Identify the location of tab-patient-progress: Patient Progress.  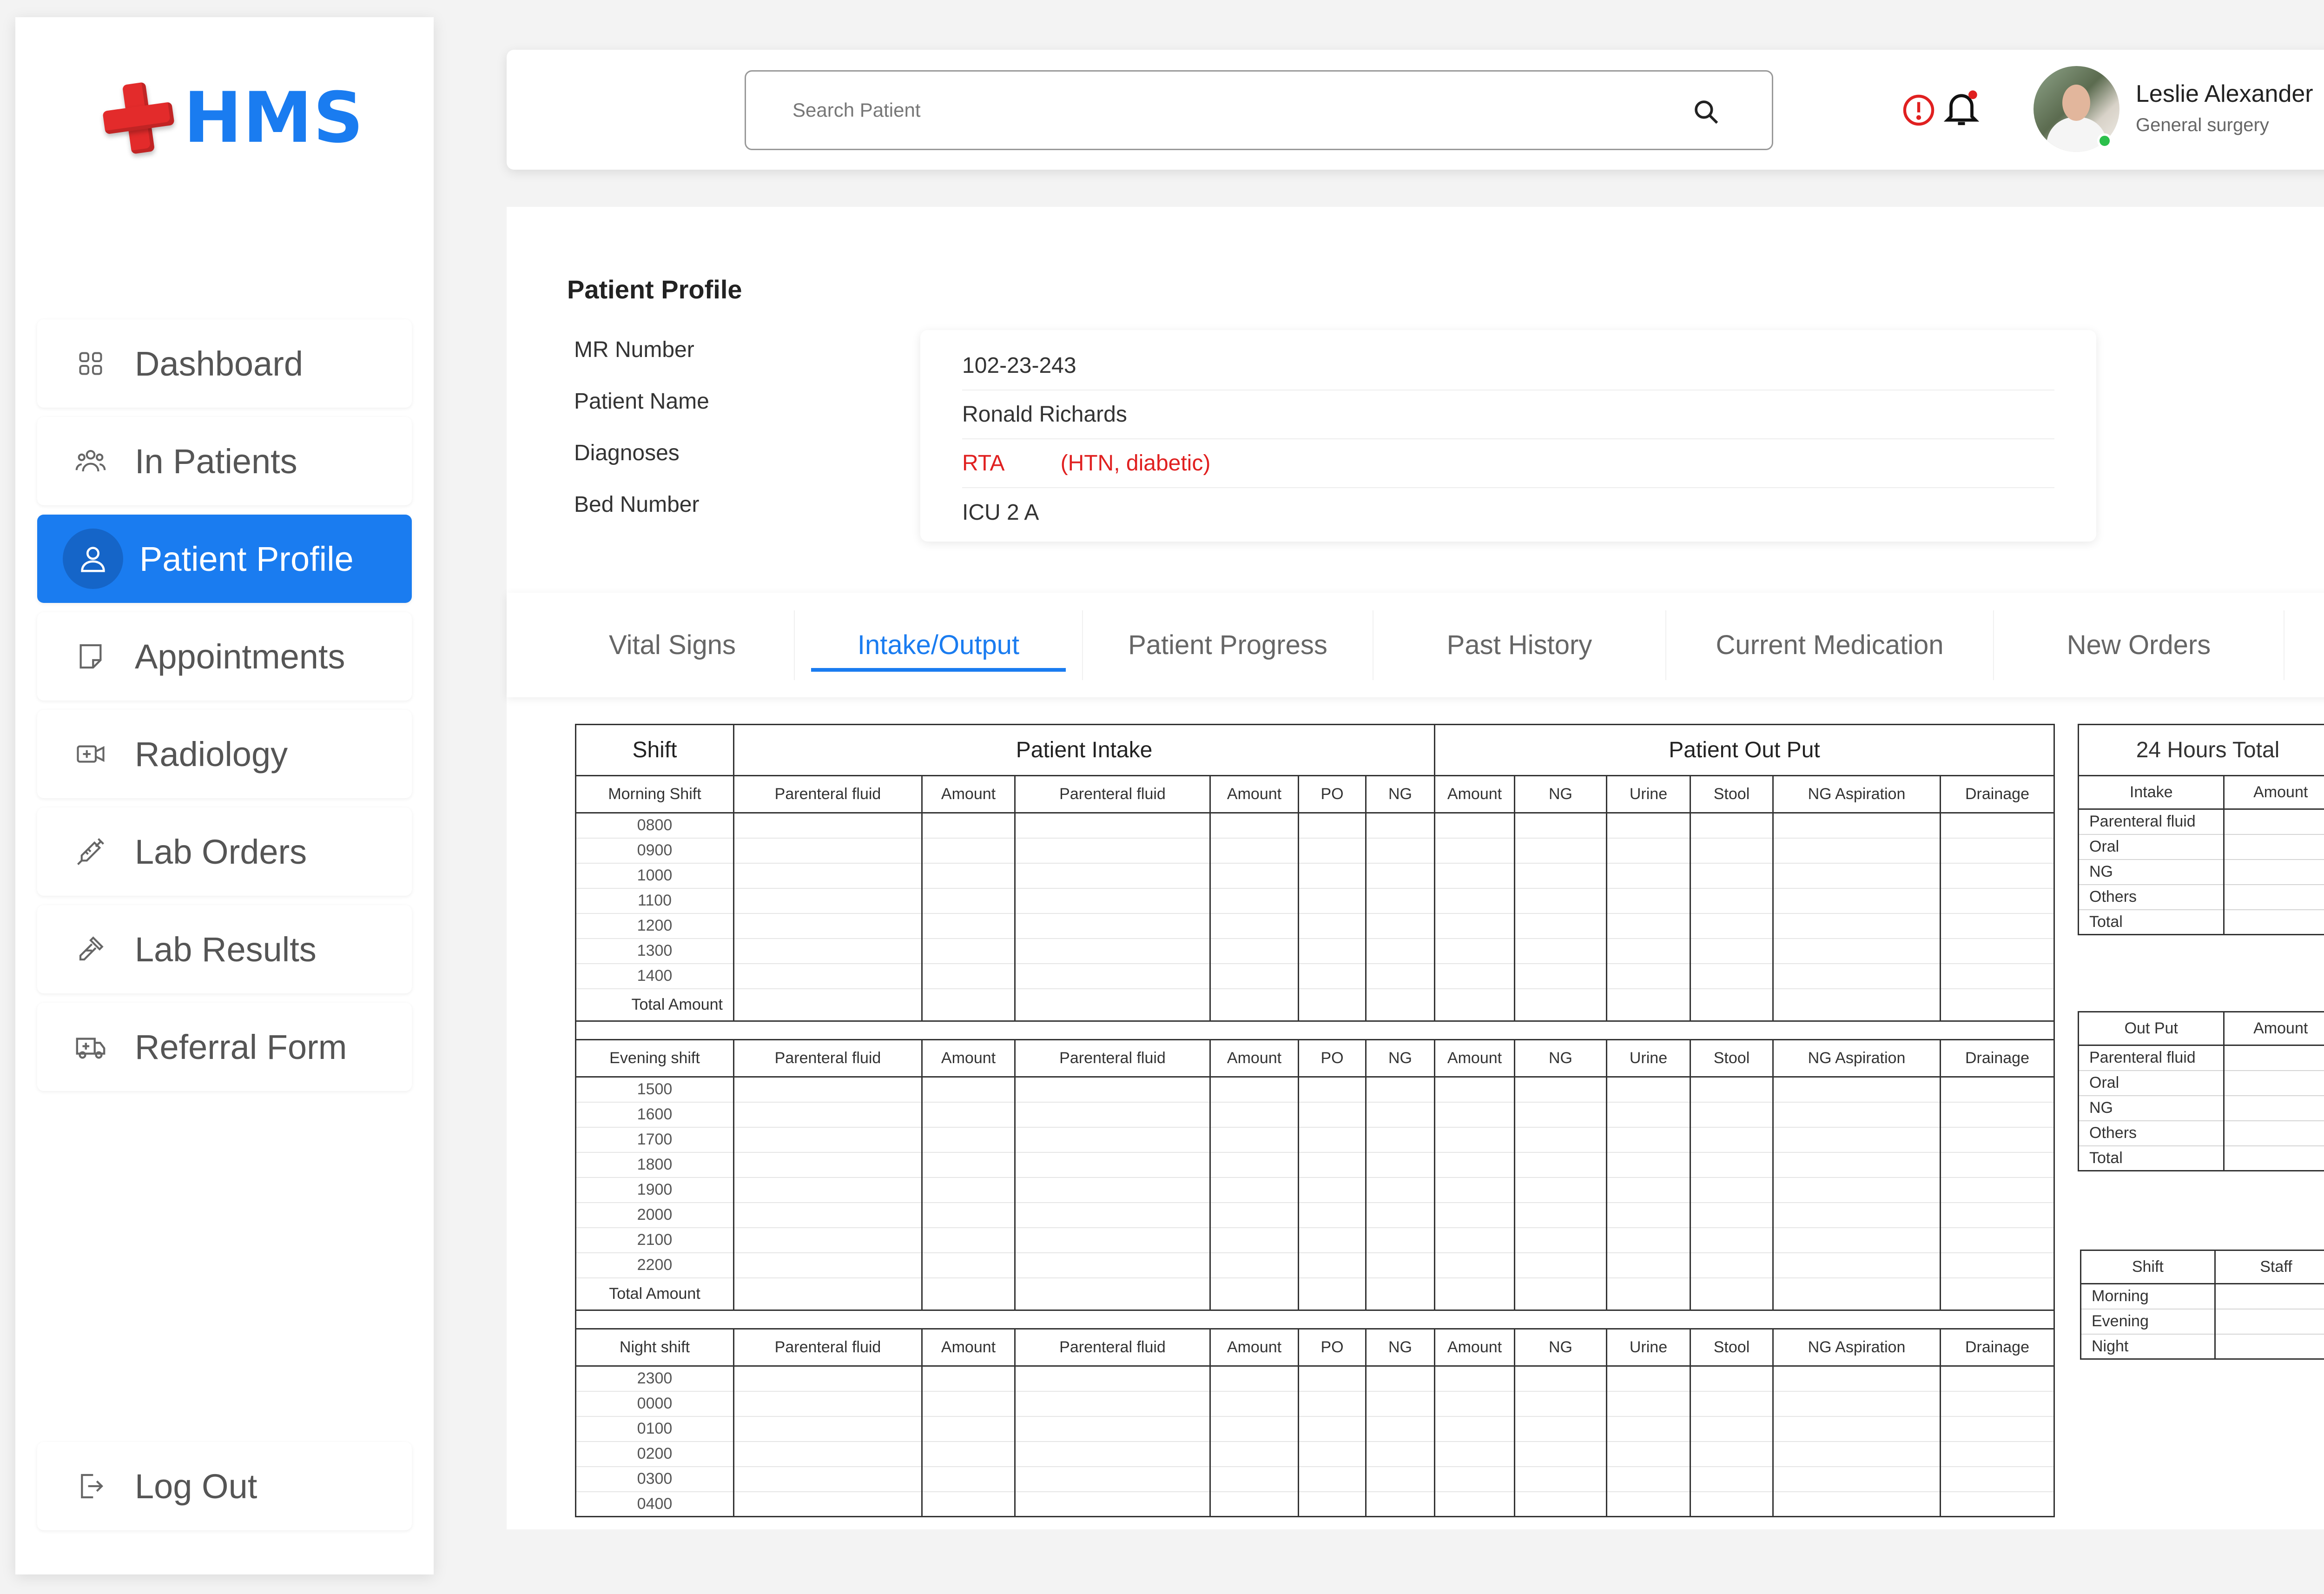
(1228, 645).